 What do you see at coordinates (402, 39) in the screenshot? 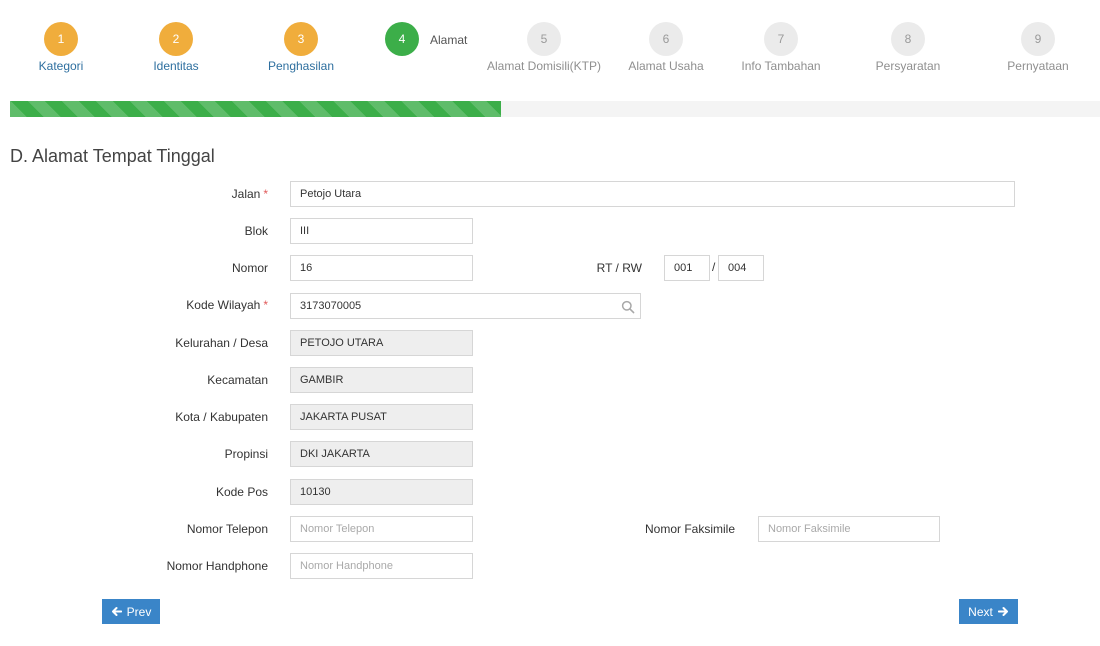
I see `step-number: 4` at bounding box center [402, 39].